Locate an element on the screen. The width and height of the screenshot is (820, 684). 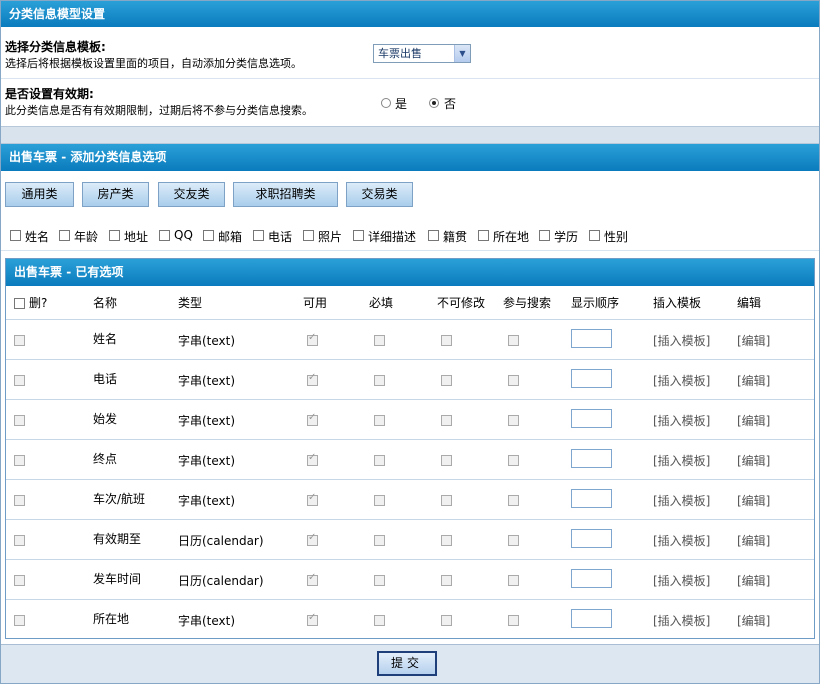
category-tab-realestate: 房产类 is located at coordinates (115, 194).